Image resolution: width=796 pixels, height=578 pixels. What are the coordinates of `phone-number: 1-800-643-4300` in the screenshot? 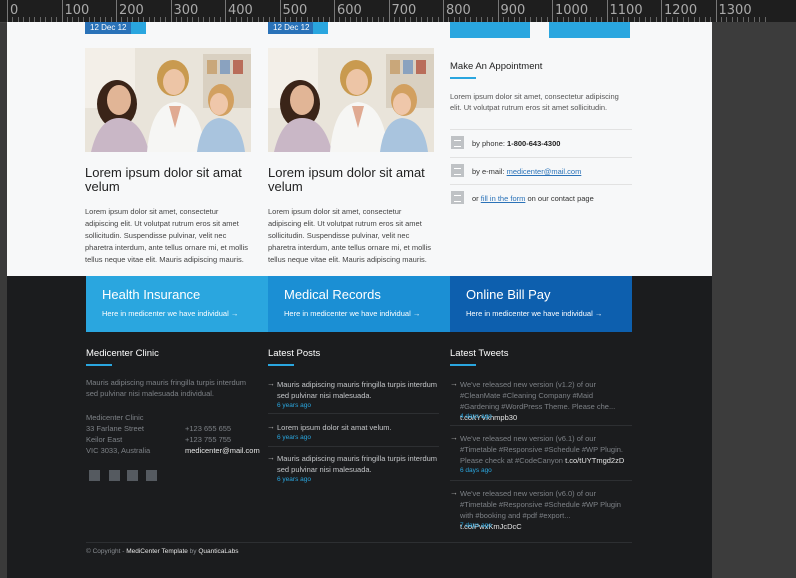 It's located at (534, 143).